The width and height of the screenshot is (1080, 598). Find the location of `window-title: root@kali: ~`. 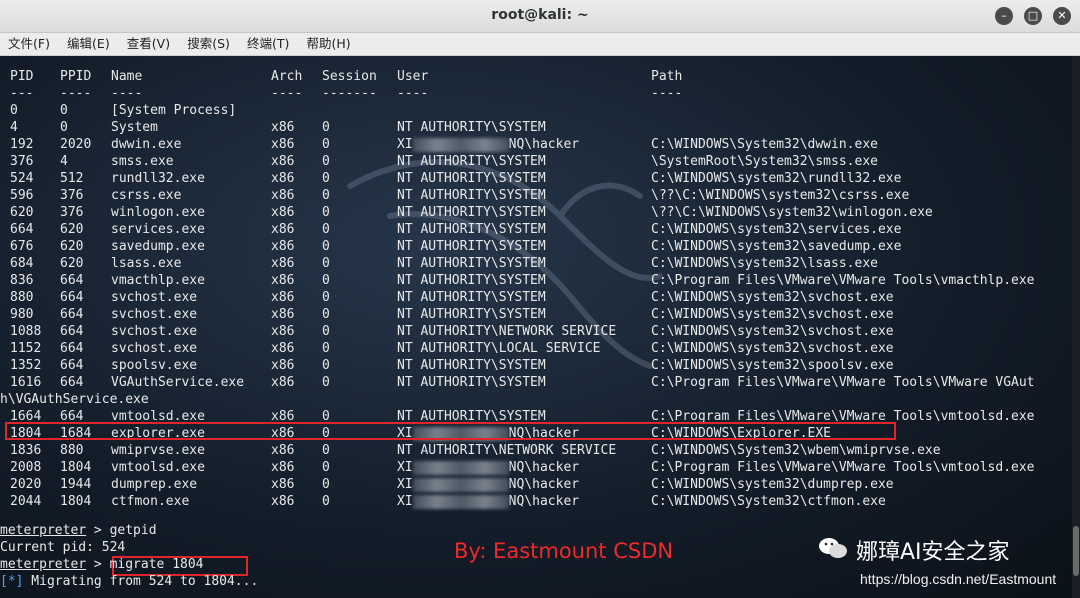

window-title: root@kali: ~ is located at coordinates (540, 15).